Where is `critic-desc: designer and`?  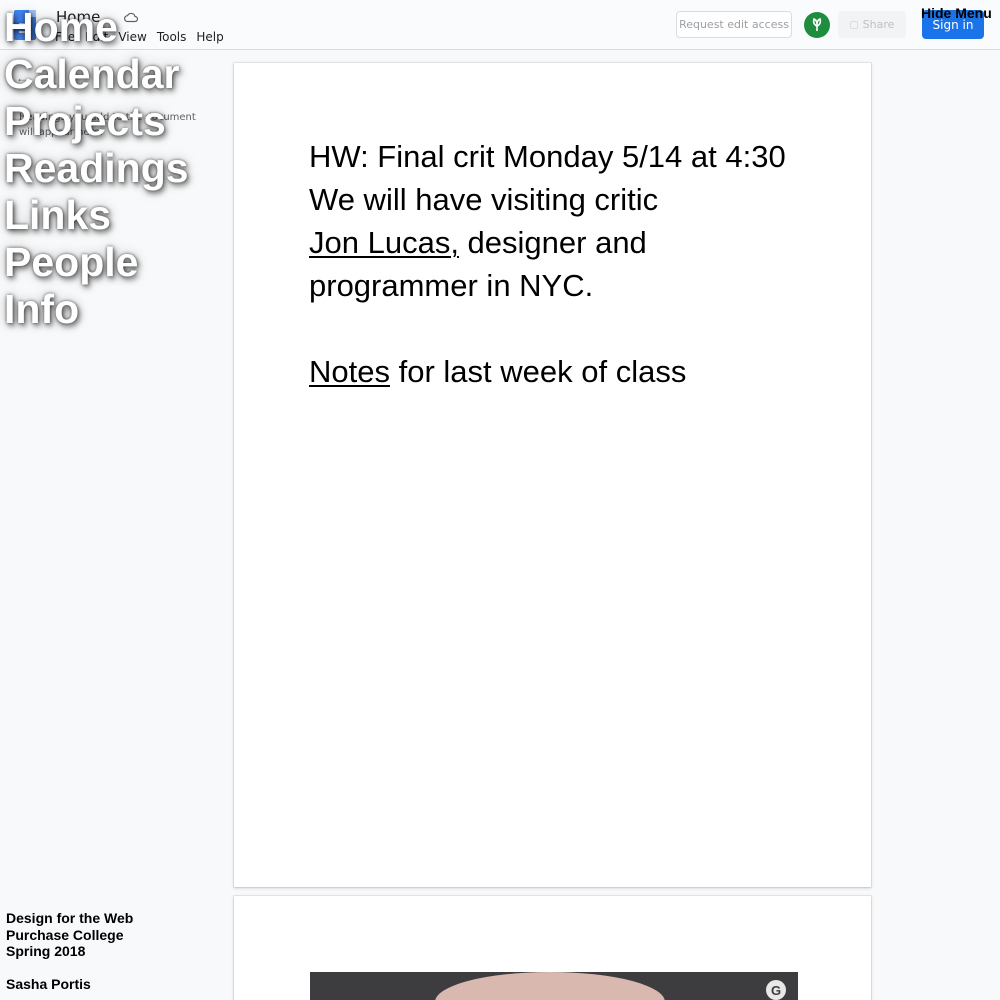
critic-desc: designer and is located at coordinates (552, 242).